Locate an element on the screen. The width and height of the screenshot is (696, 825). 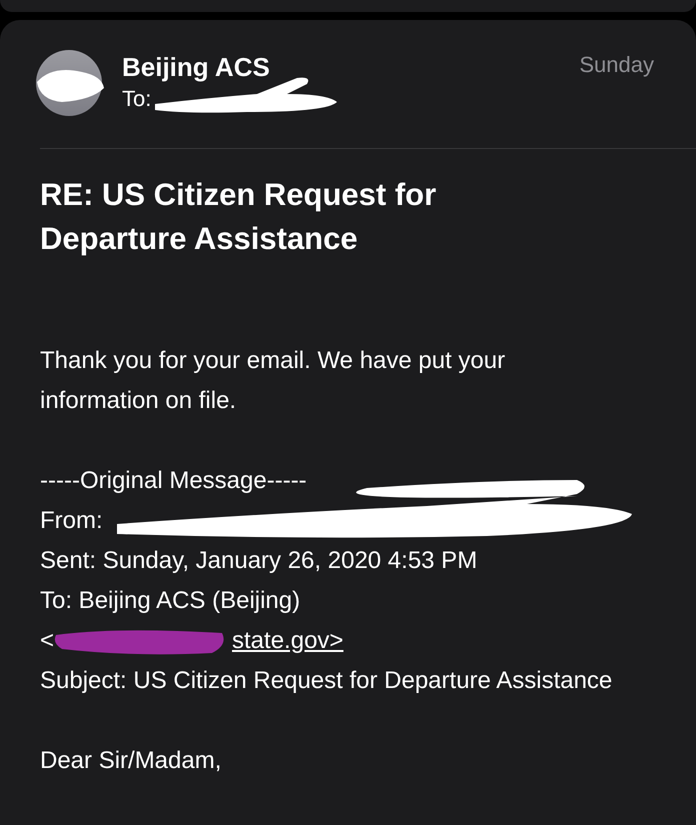
message-subject: RE: US Citizen Request for Departure Assistance is located at coordinates (238, 217).